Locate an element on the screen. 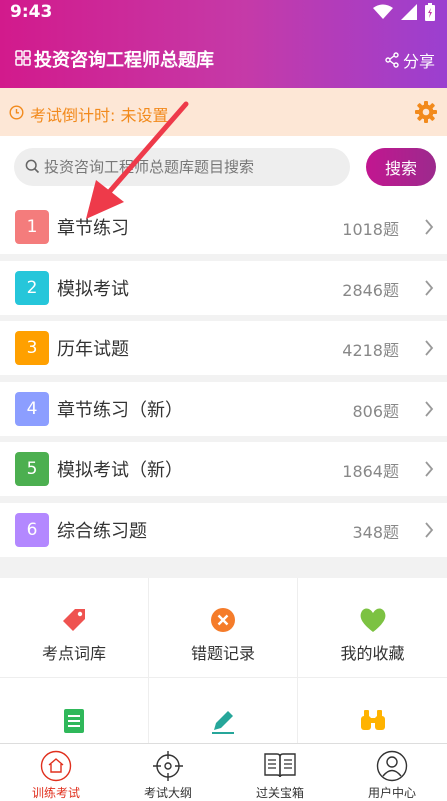 The image size is (447, 801). item-title: 章节练习 is located at coordinates (93, 228).